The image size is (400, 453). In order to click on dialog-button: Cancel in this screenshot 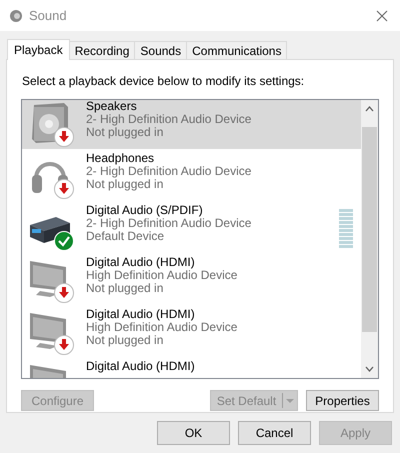, I will do `click(274, 433)`.